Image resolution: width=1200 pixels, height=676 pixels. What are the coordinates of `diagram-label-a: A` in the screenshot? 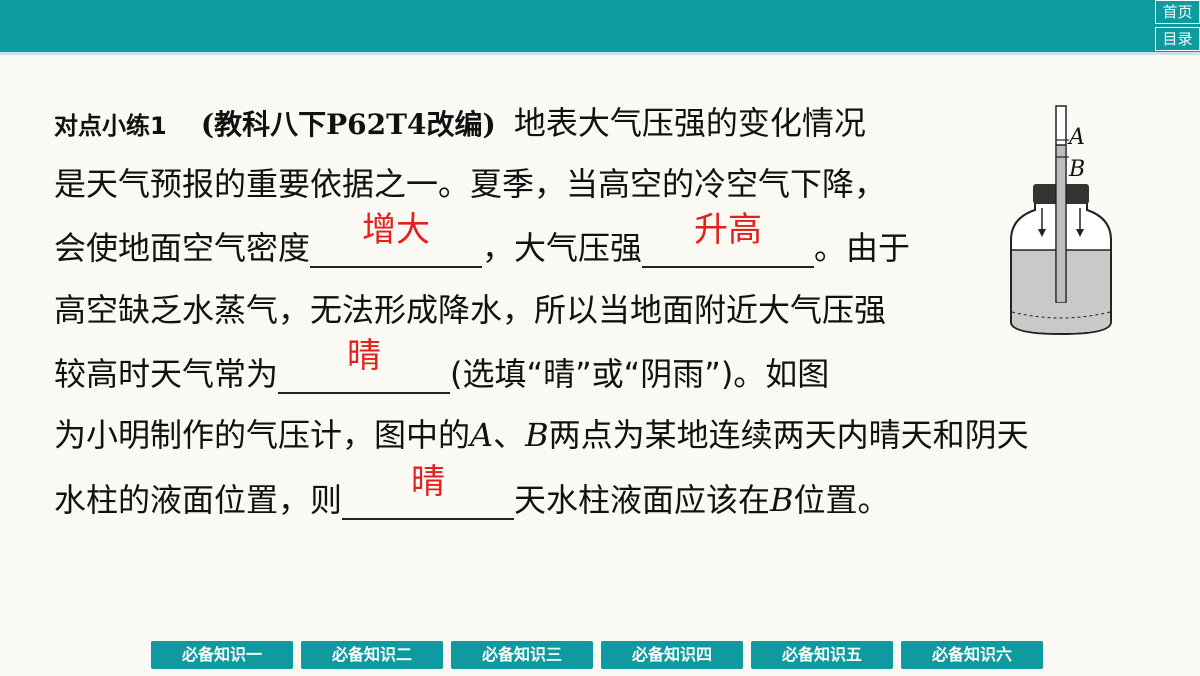 It's located at (1076, 137).